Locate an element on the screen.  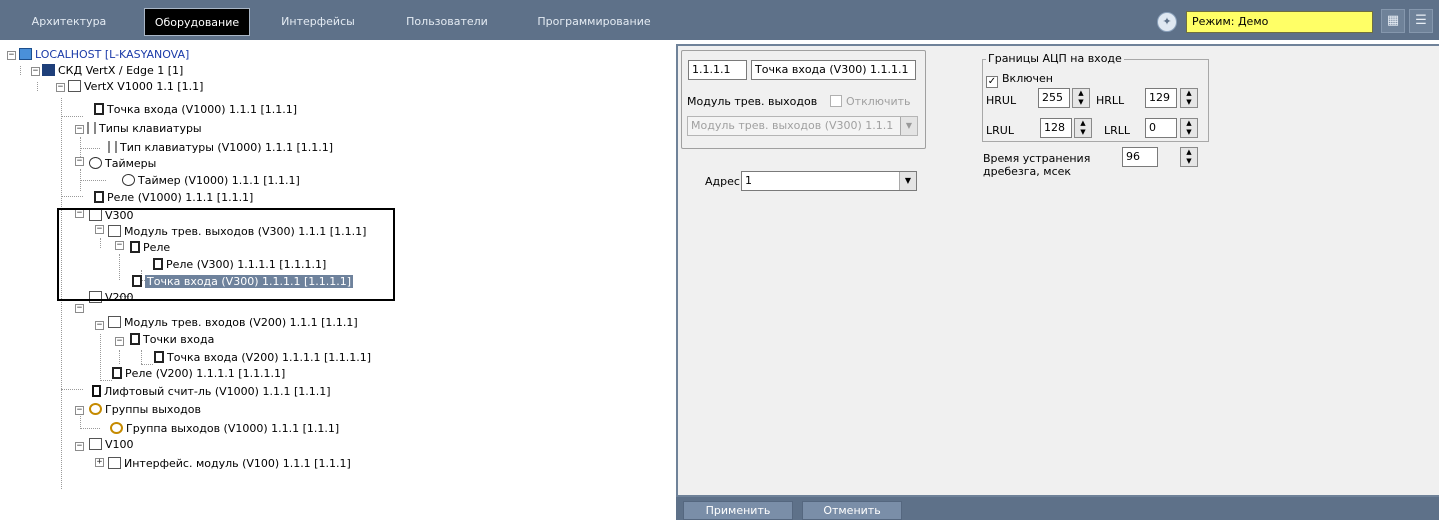
tree-node-input-v1000: Точка входа (V1000) 1.1.1 [1.1.1] is located at coordinates (195, 110).